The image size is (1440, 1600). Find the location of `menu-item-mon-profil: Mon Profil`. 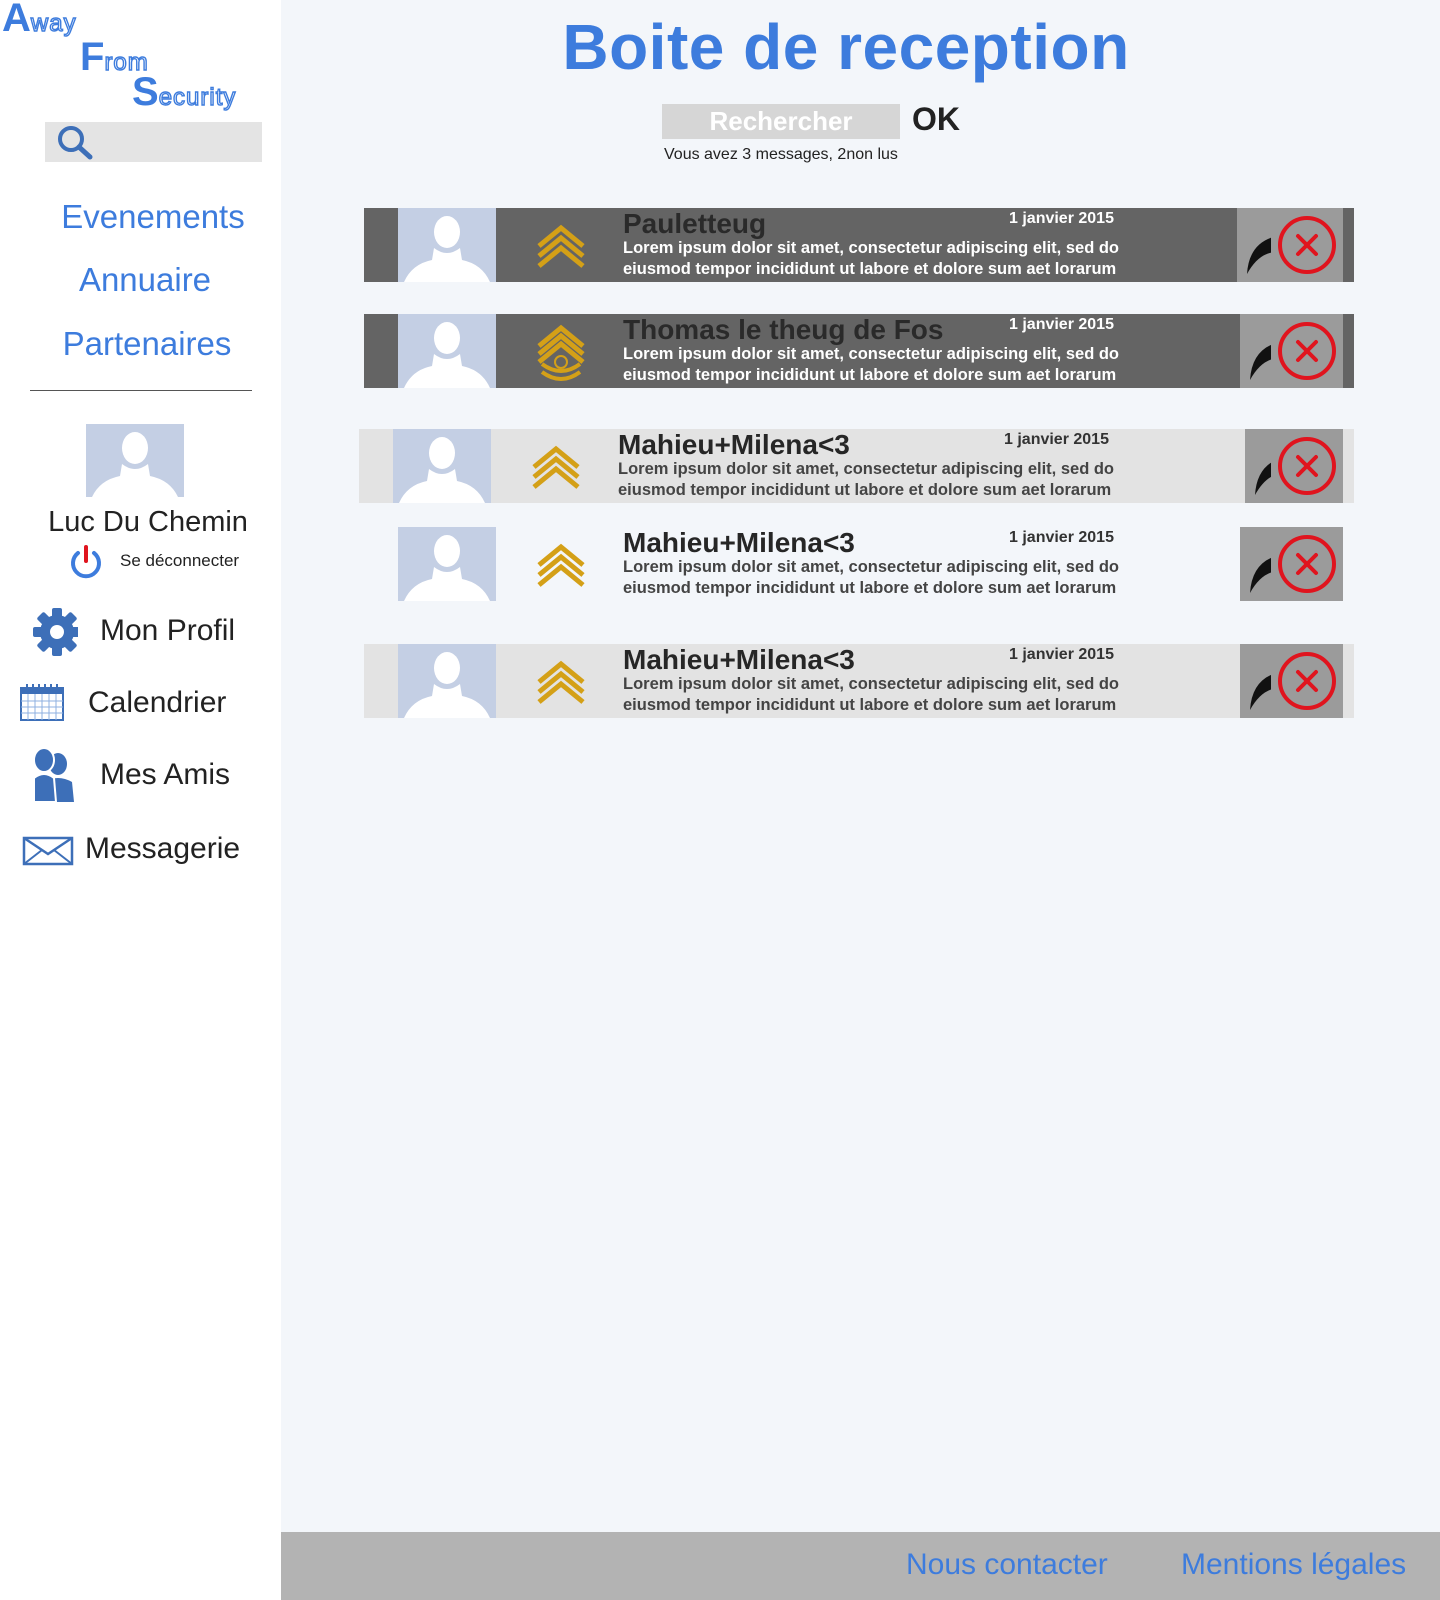

menu-item-mon-profil: Mon Profil is located at coordinates (148, 632).